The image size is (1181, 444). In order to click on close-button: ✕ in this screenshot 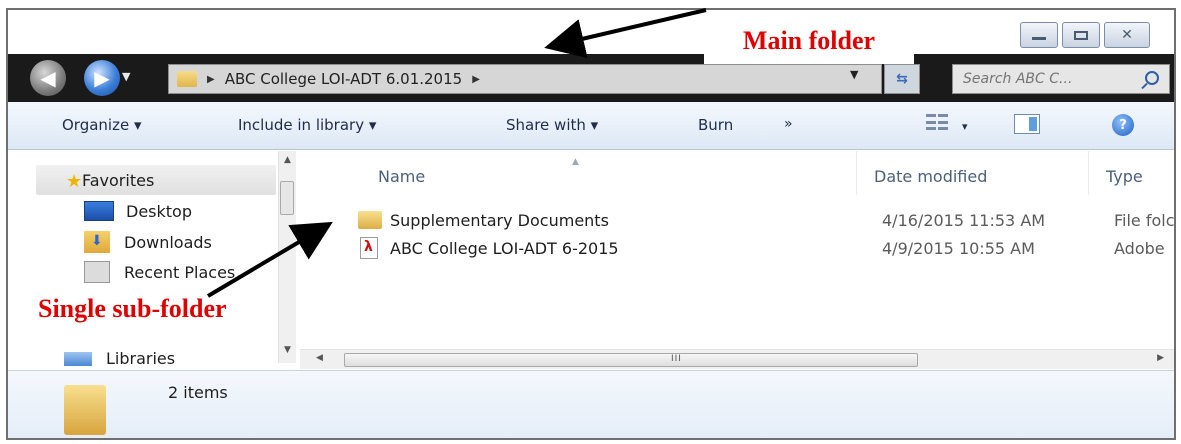, I will do `click(1127, 35)`.